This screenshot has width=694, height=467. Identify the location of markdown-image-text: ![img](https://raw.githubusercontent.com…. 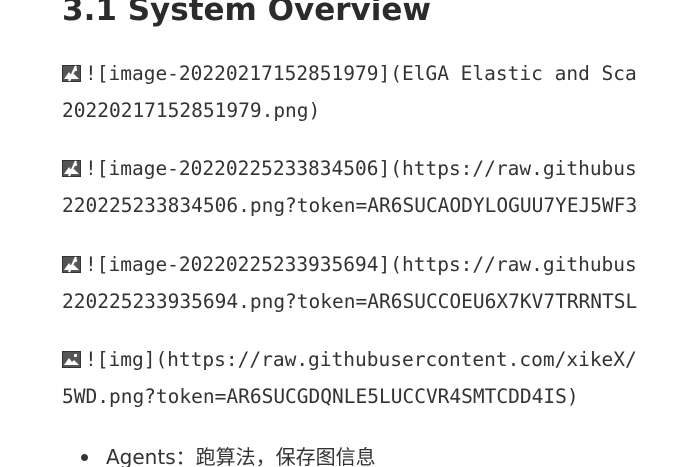
(361, 359).